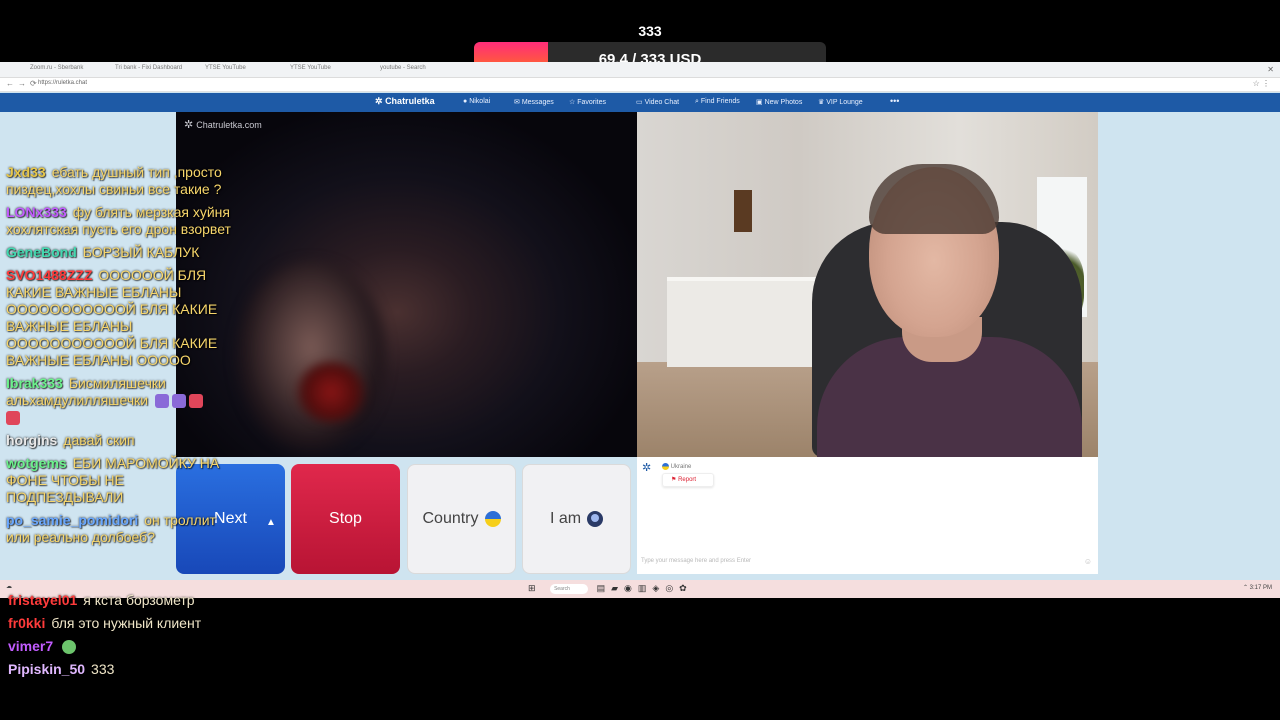 This screenshot has height=720, width=1280. Describe the element at coordinates (821, 102) in the screenshot. I see `crown-icon: ♛` at that location.